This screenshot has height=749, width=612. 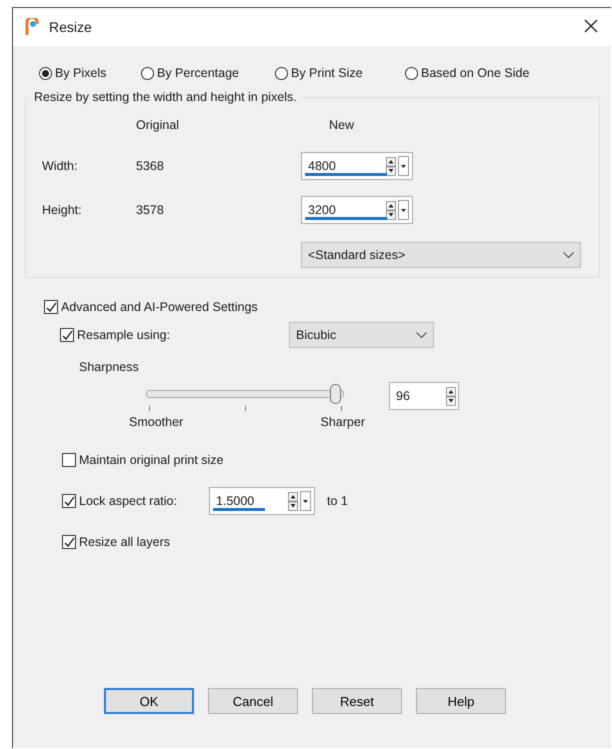 I want to click on app-logo-icon, so click(x=32, y=27).